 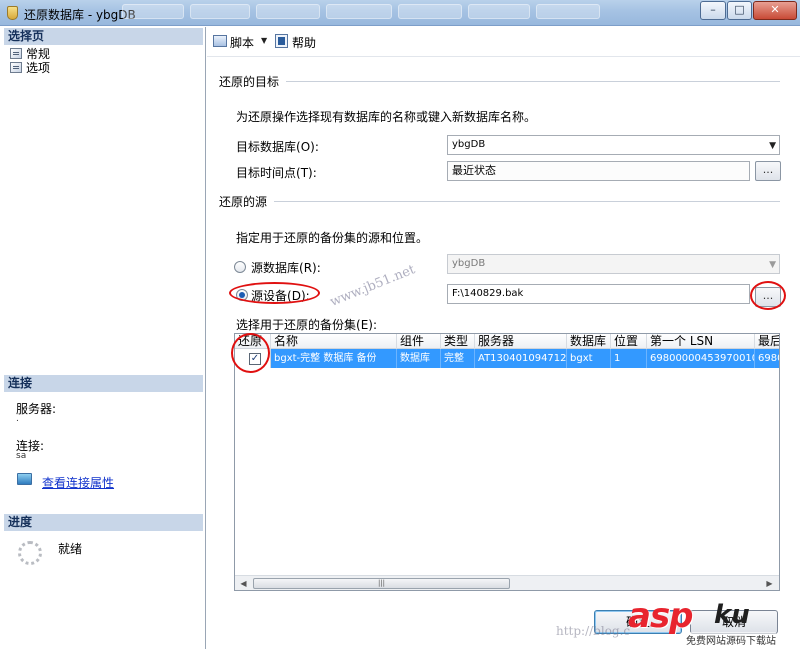 I want to click on connection-properties-icon, so click(x=24, y=479).